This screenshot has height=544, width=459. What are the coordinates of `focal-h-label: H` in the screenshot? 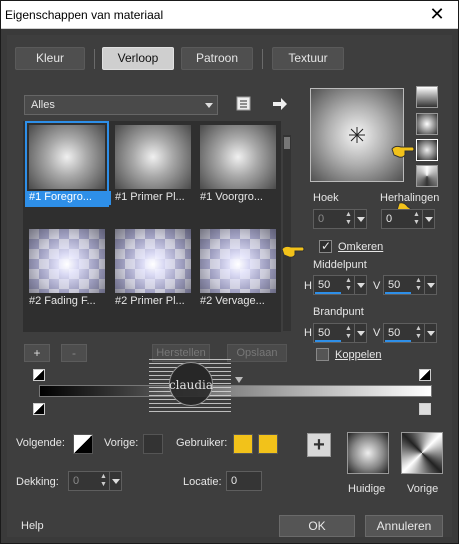 It's located at (308, 333).